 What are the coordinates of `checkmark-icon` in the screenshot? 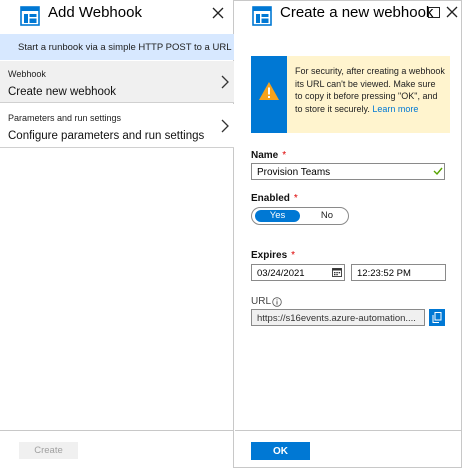 It's located at (438, 171).